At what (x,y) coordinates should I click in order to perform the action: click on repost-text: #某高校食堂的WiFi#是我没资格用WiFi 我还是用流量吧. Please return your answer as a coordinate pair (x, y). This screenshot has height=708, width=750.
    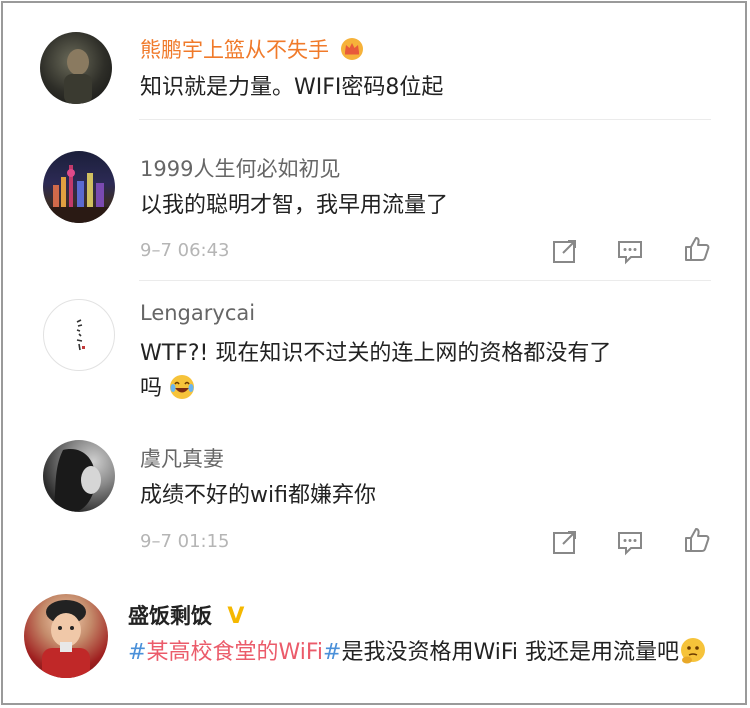
    Looking at the image, I should click on (417, 653).